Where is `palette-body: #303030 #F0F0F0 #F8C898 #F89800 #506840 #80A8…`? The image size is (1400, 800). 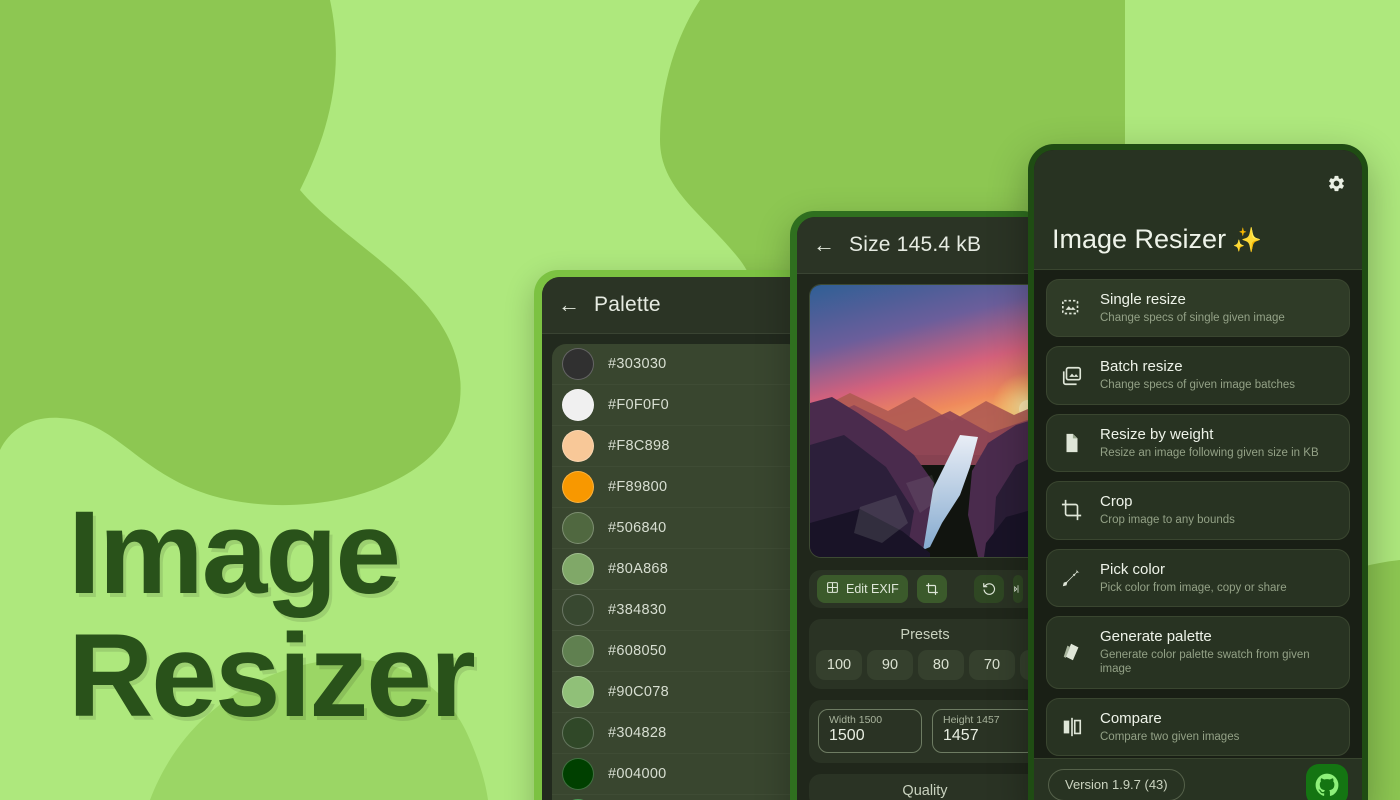
palette-body: #303030 #F0F0F0 #F8C898 #F89800 #506840 #80A8… is located at coordinates (677, 567).